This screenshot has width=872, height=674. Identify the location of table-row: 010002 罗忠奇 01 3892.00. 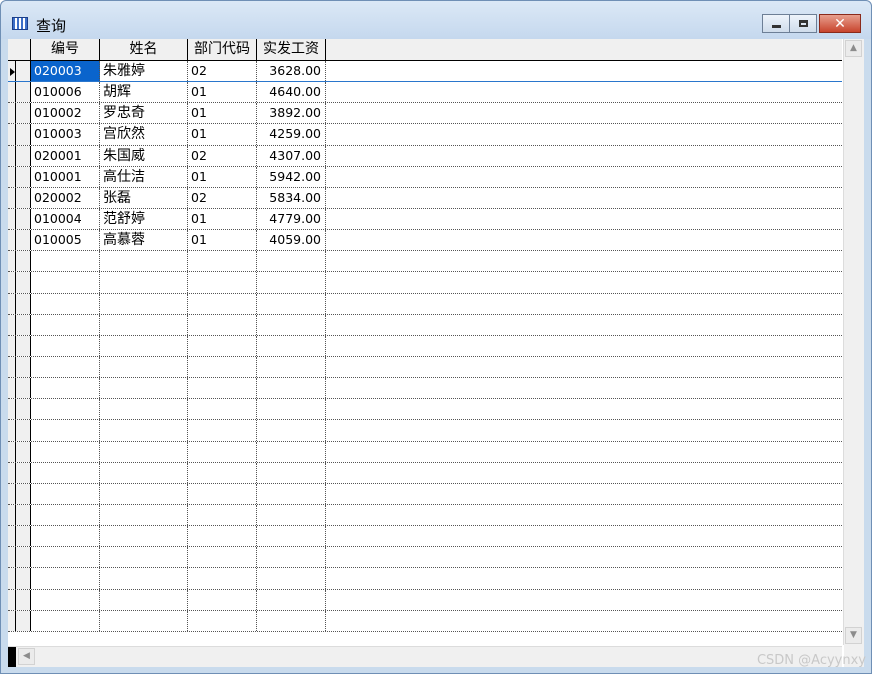
(425, 114).